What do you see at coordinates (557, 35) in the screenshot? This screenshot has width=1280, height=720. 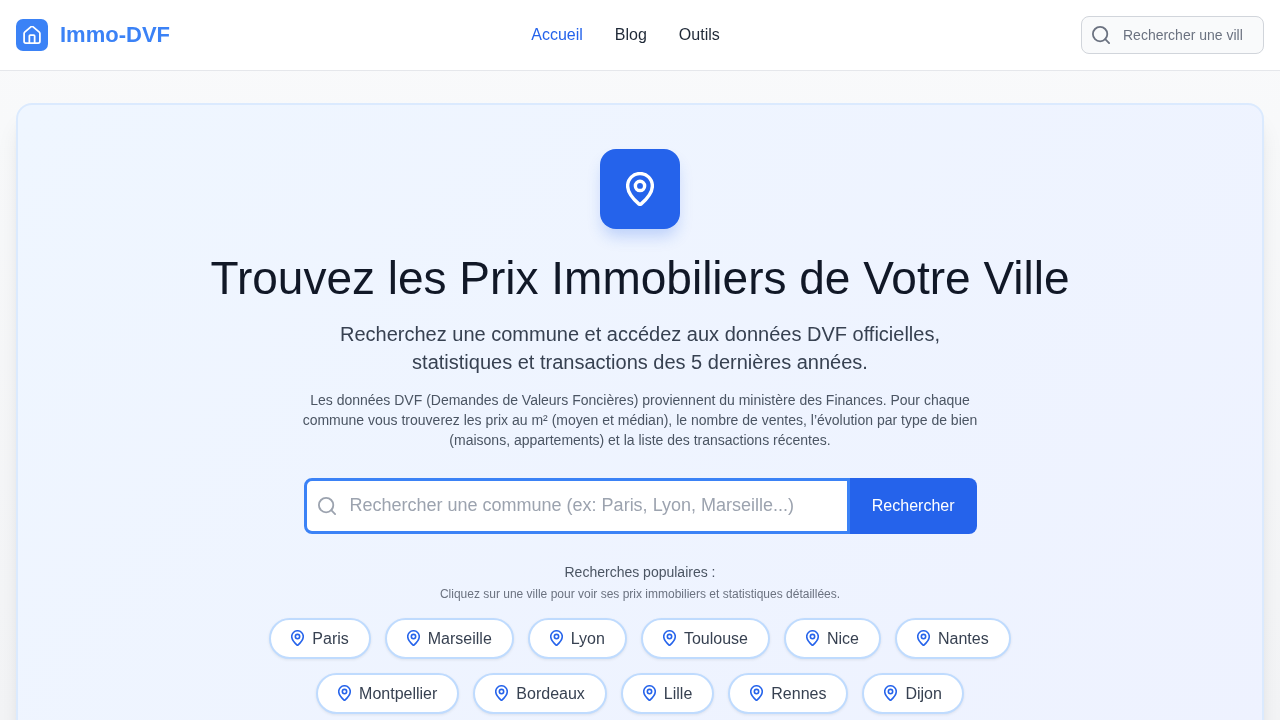 I see `nav-link: Accueil` at bounding box center [557, 35].